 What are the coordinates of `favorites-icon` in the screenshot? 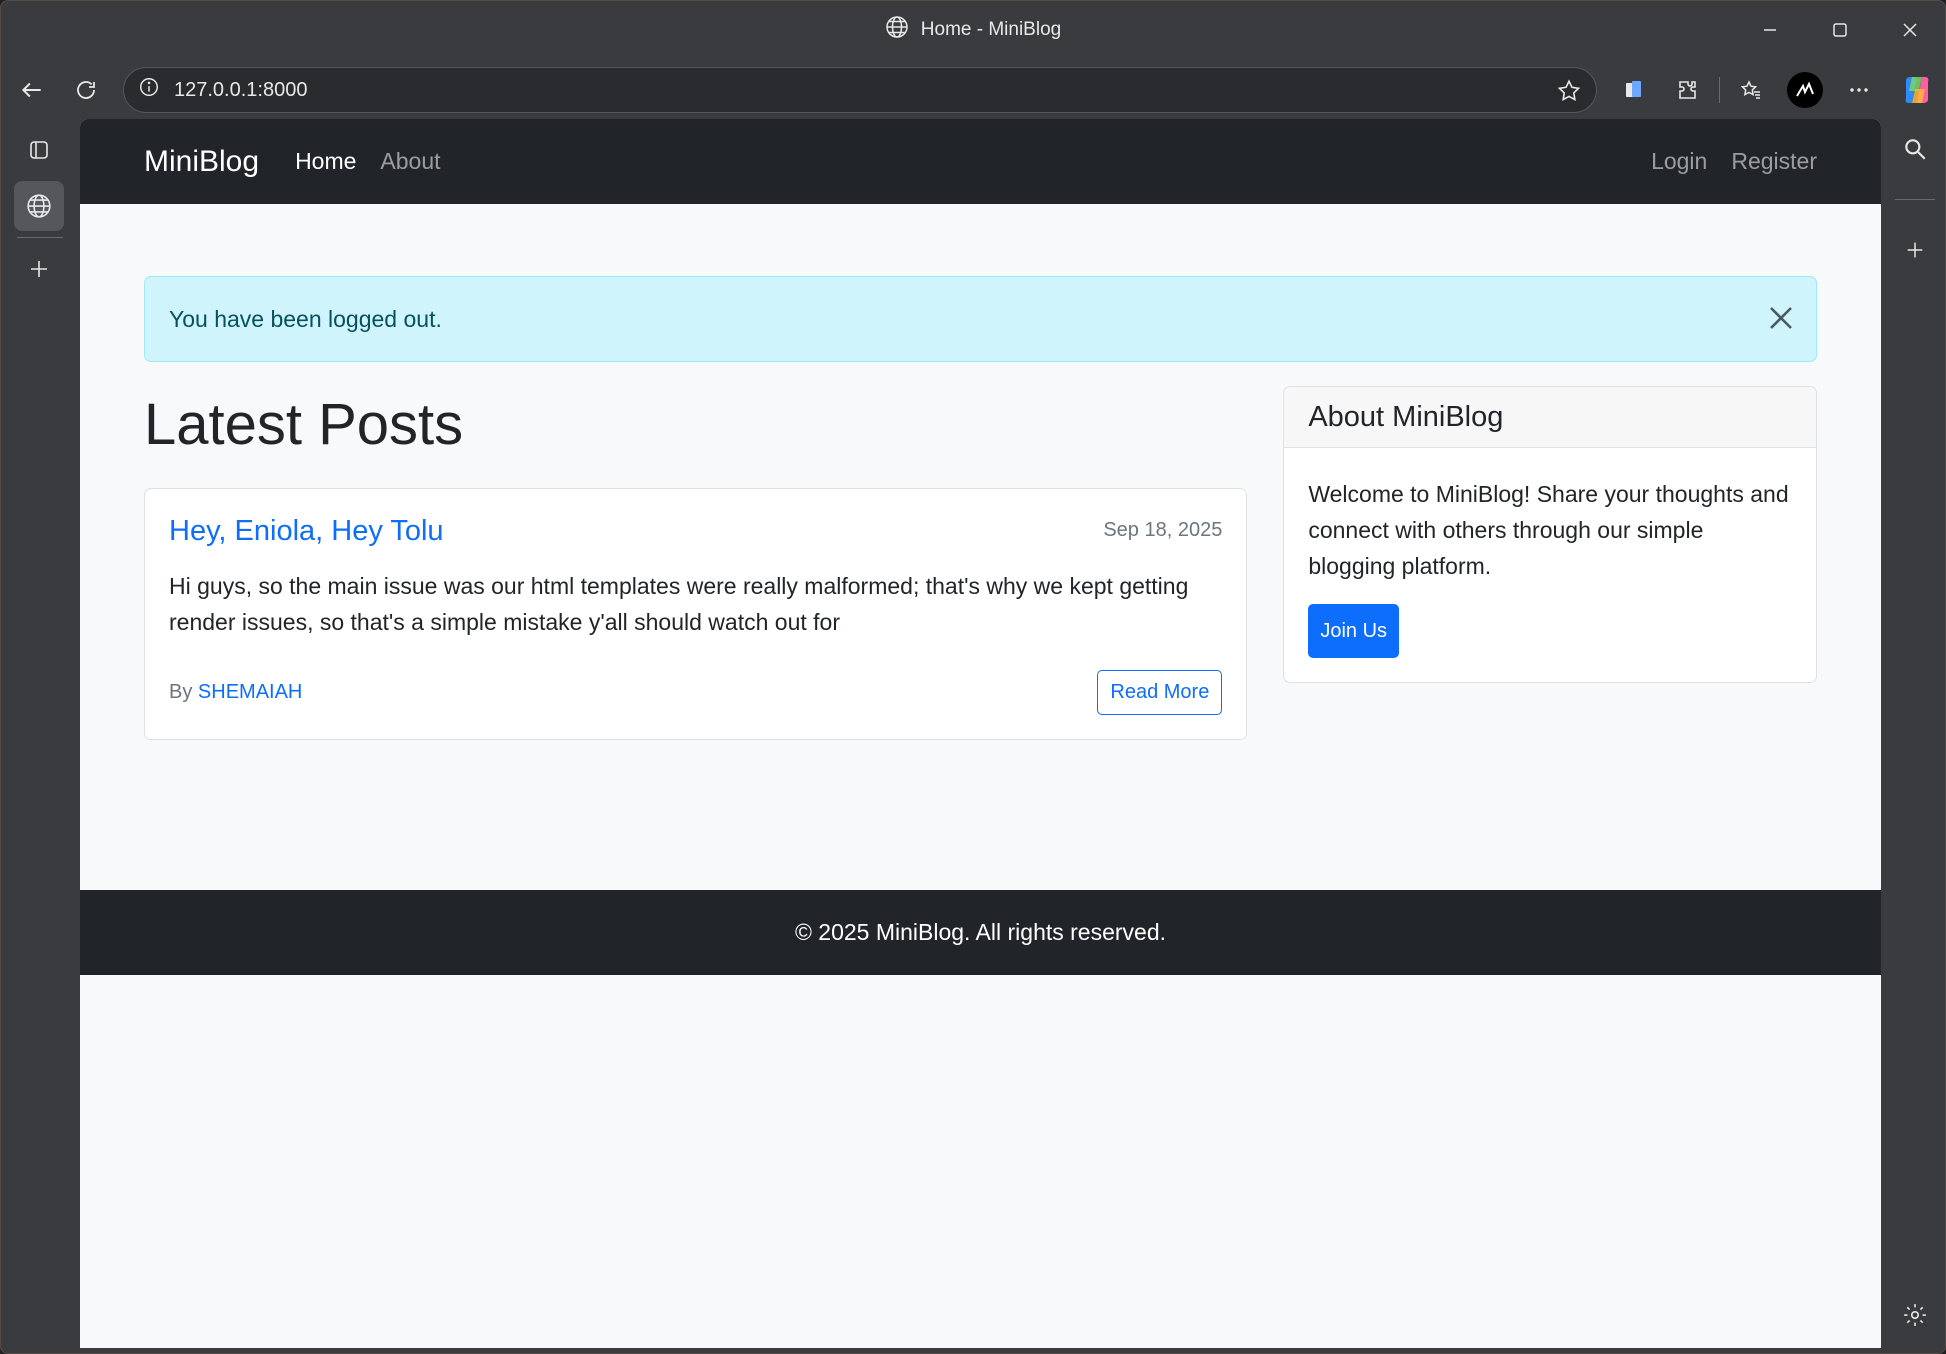 It's located at (1751, 90).